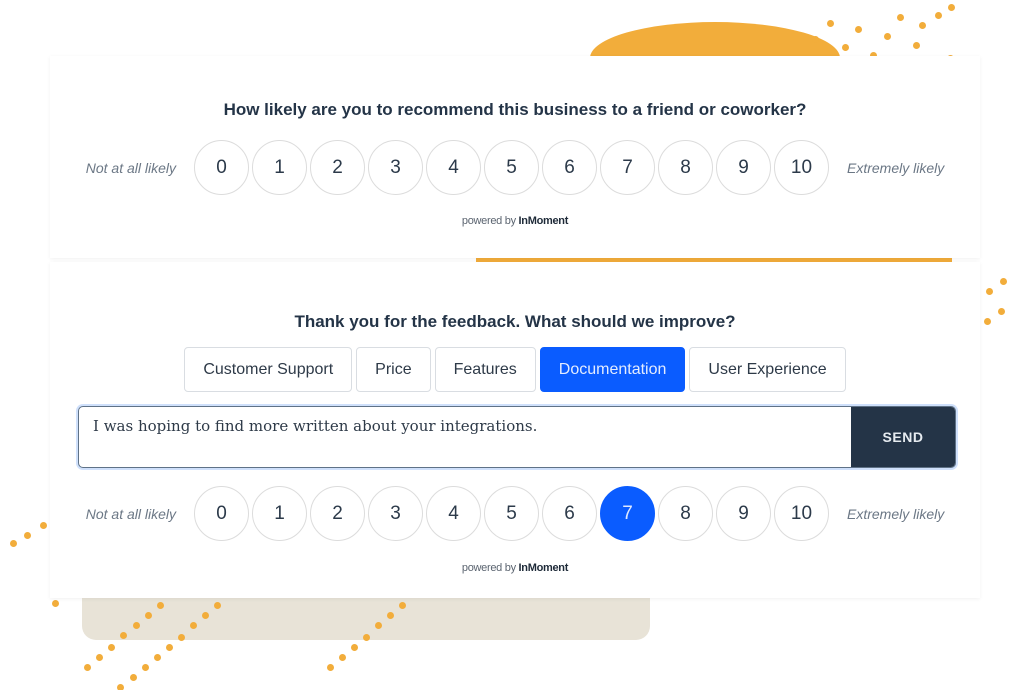 This screenshot has height=690, width=1010. I want to click on option-user-experience: User Experience, so click(767, 369).